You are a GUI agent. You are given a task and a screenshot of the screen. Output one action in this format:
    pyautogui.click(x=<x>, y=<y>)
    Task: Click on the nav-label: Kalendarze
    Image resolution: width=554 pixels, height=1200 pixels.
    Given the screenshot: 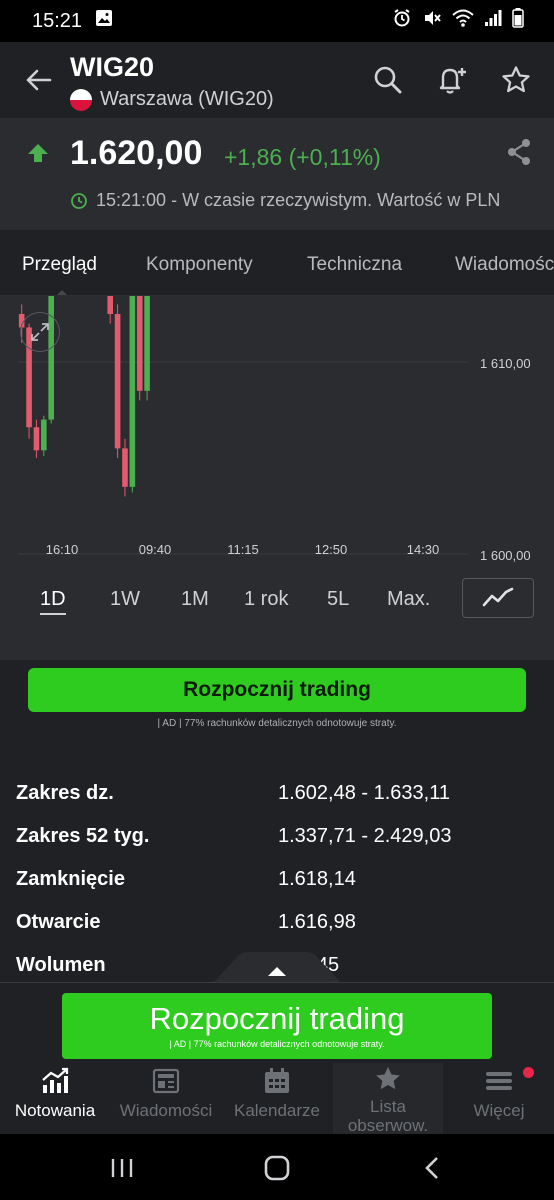 What is the action you would take?
    pyautogui.click(x=276, y=1110)
    